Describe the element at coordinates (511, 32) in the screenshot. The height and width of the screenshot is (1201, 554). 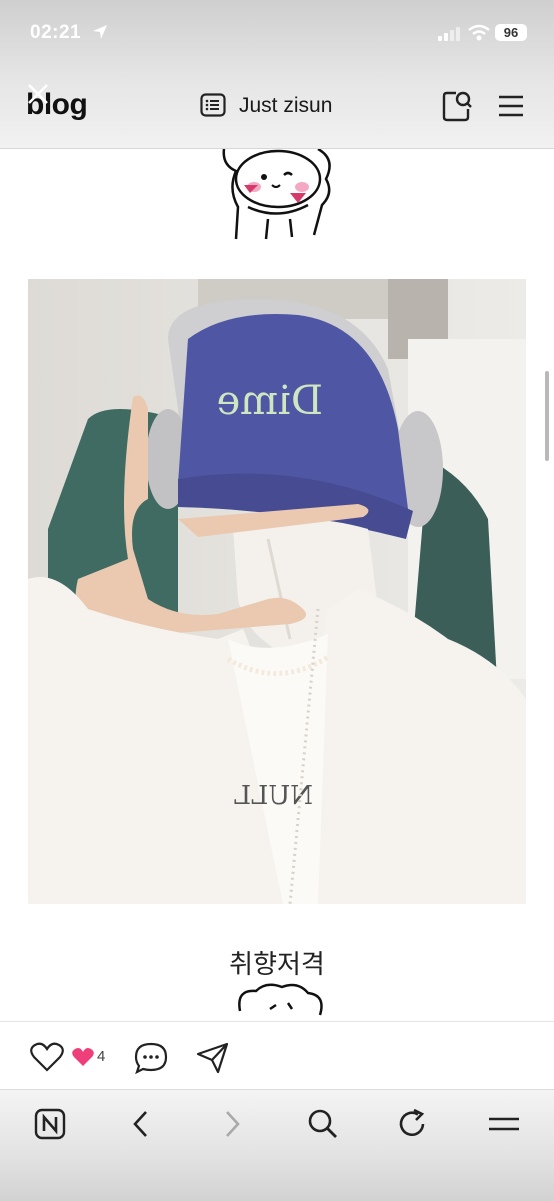
I see `battery-indicator: 96` at that location.